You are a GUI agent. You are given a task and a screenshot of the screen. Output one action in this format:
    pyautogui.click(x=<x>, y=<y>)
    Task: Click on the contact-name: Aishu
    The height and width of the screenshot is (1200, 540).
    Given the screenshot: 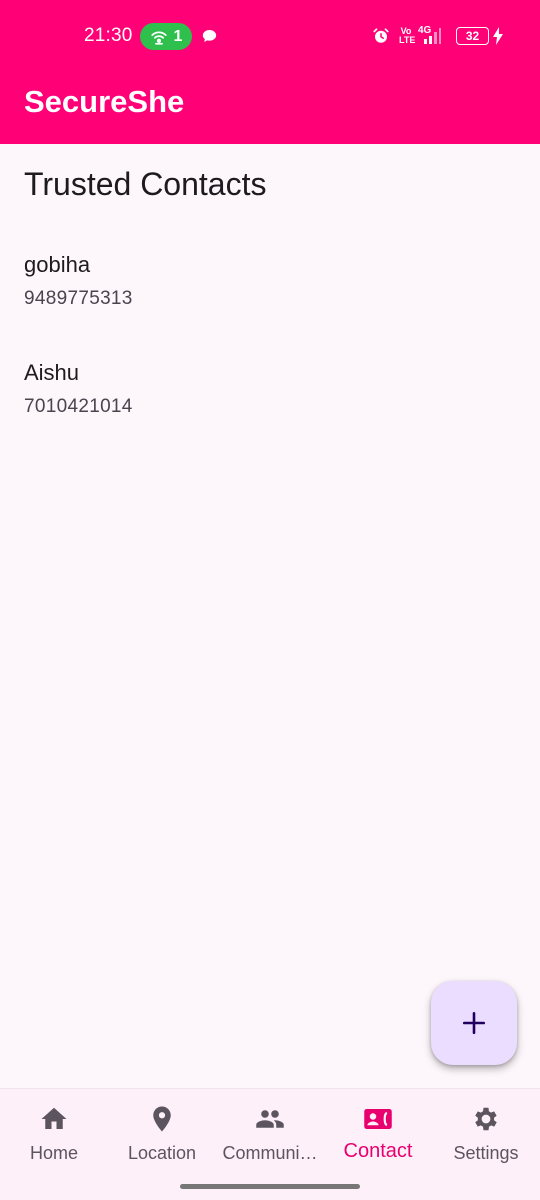 What is the action you would take?
    pyautogui.click(x=52, y=372)
    